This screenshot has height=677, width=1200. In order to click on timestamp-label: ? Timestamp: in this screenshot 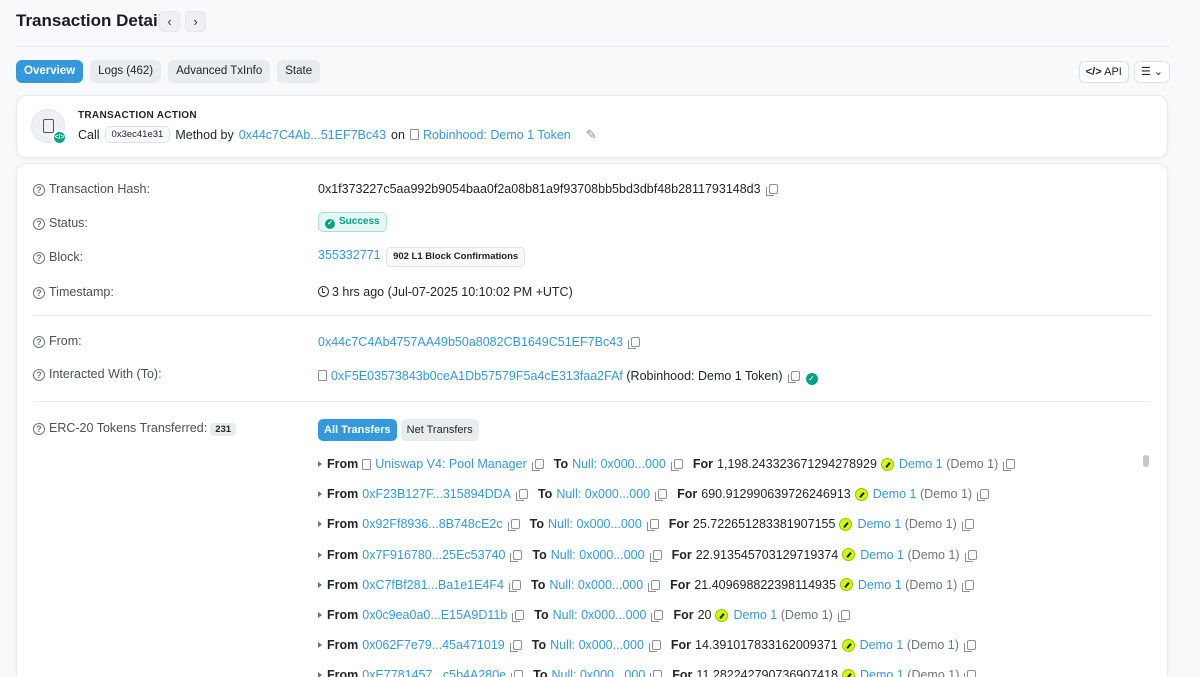, I will do `click(73, 292)`.